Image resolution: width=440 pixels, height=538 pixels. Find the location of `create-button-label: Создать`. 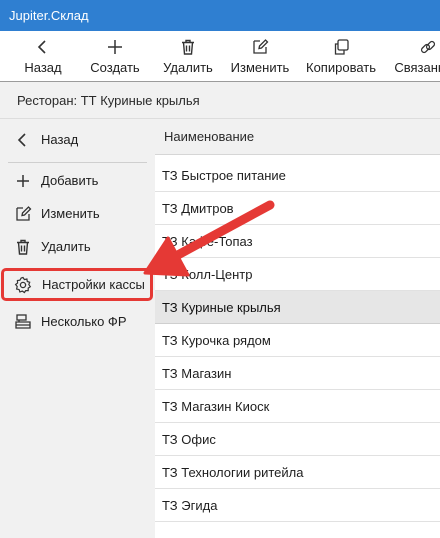

create-button-label: Создать is located at coordinates (115, 67).